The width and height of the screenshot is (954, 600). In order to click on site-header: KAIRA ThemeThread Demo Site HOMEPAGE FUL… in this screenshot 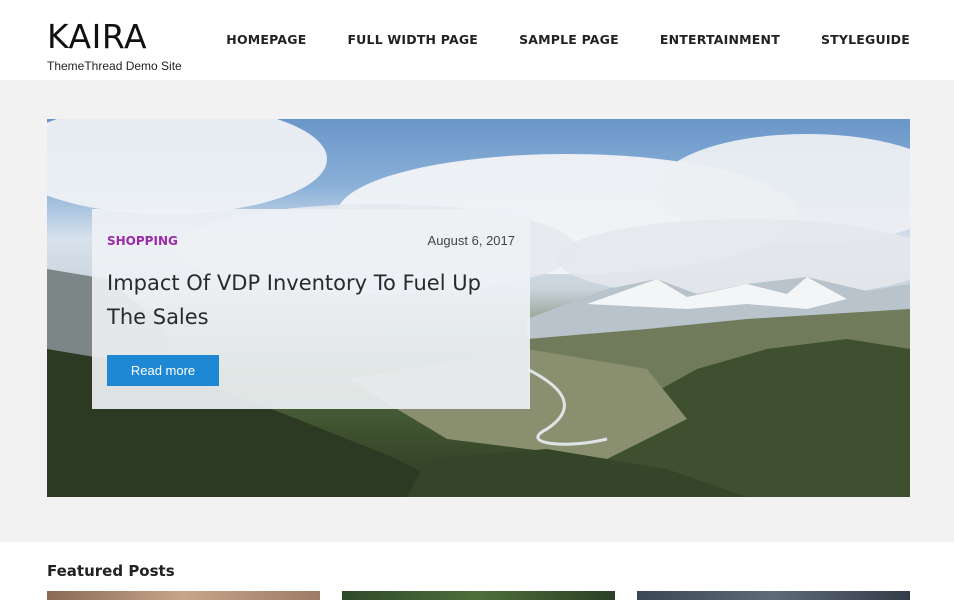, I will do `click(477, 40)`.